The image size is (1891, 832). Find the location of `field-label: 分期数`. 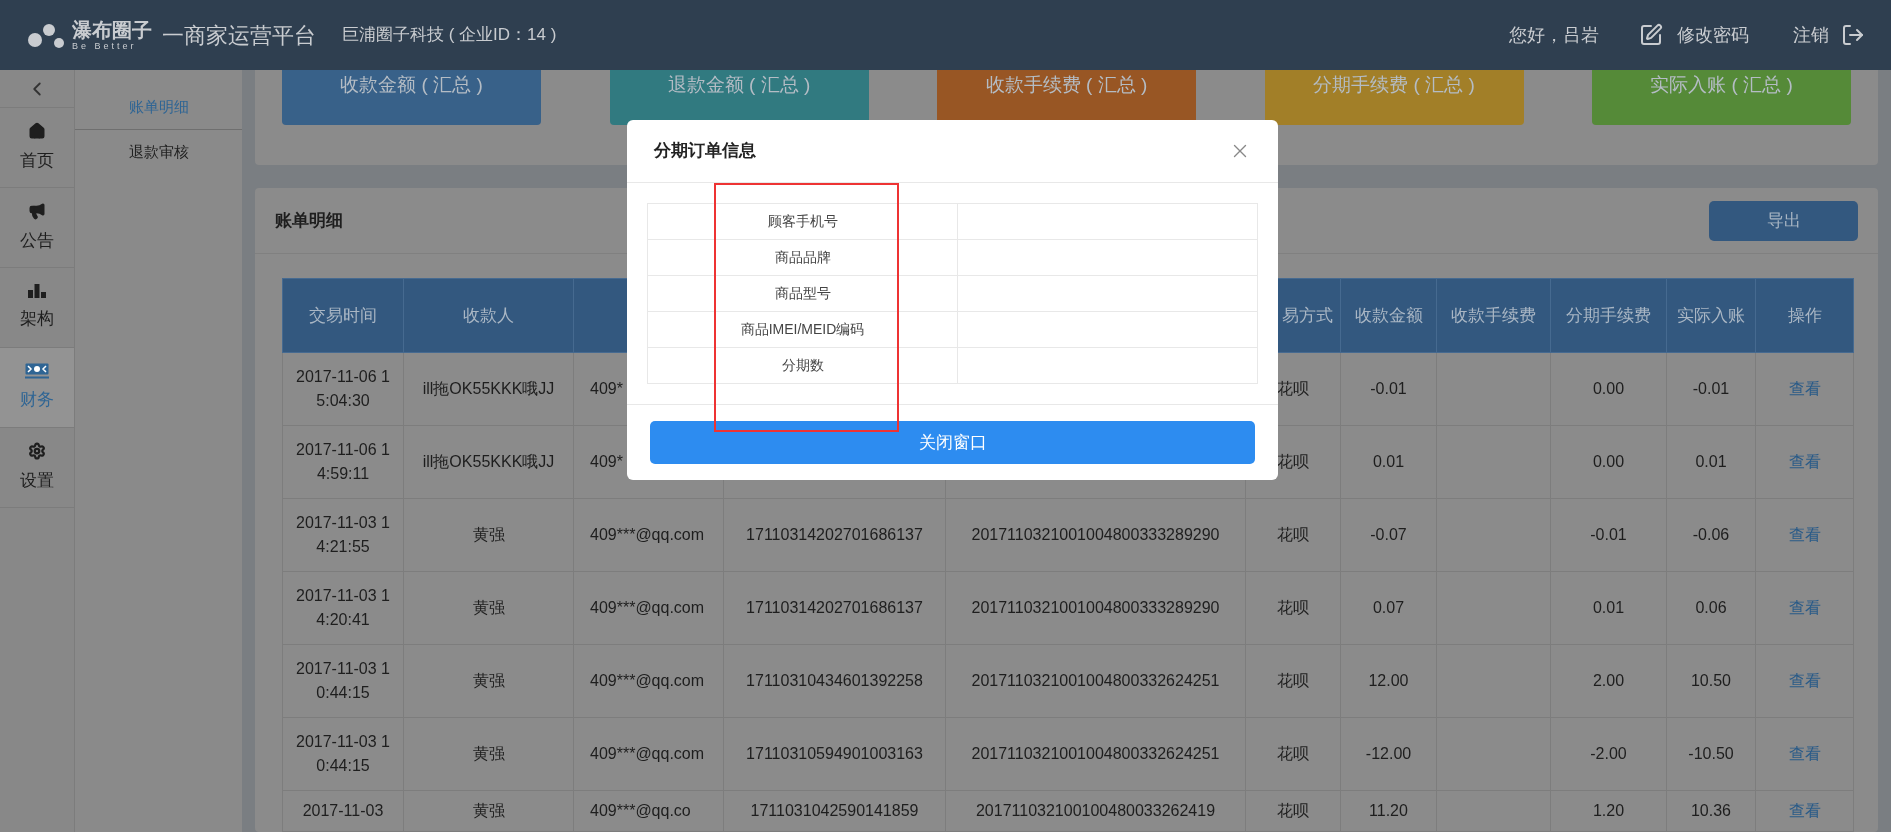

field-label: 分期数 is located at coordinates (802, 365).